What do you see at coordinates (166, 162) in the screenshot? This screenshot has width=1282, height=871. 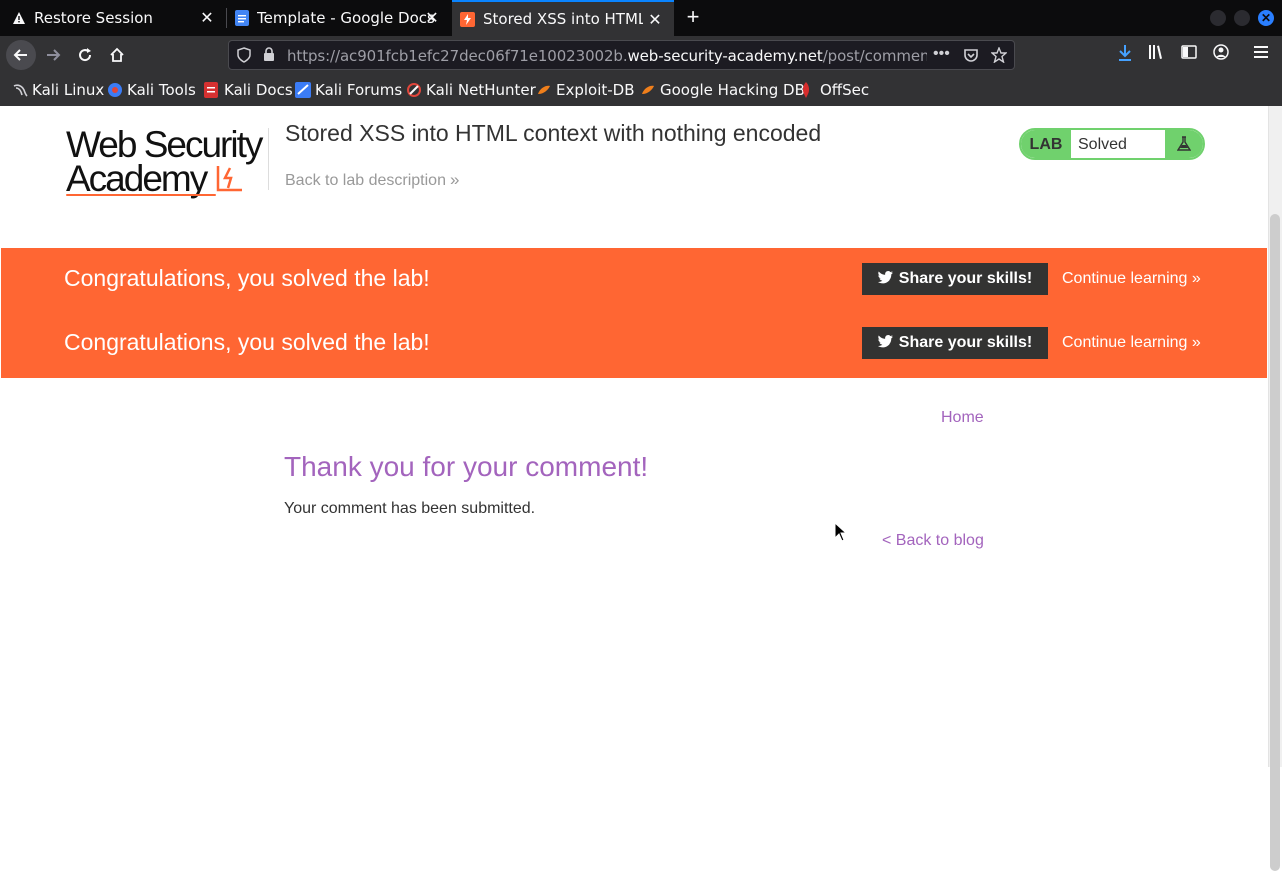 I see `web-security-academy-logo: Web Security Academy` at bounding box center [166, 162].